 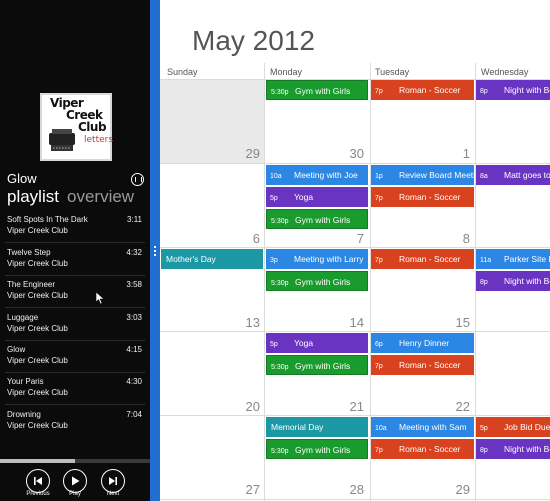 What do you see at coordinates (33, 197) in the screenshot?
I see `tab-playlist: playlist` at bounding box center [33, 197].